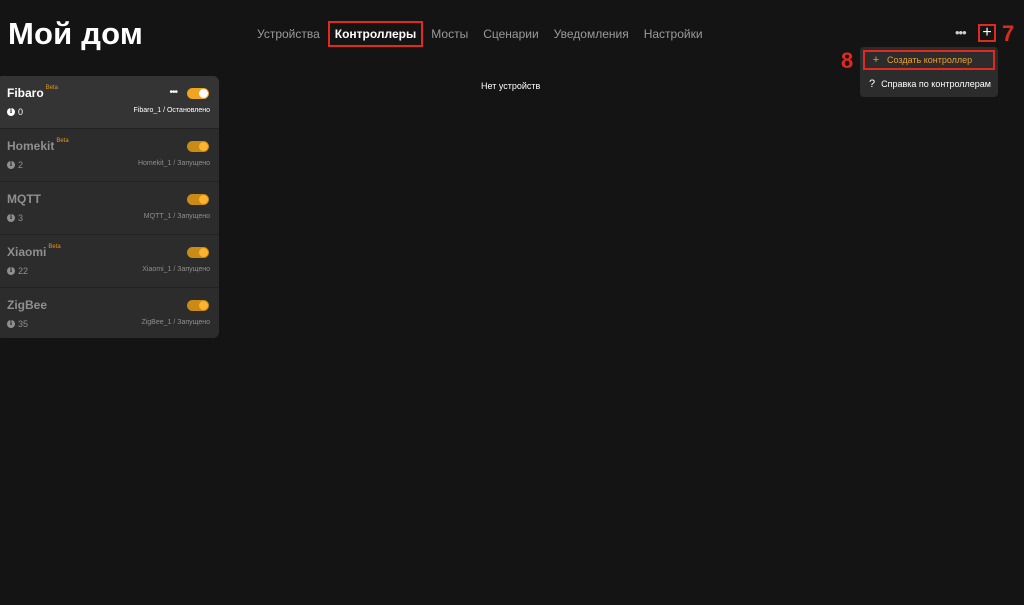 This screenshot has width=1024, height=605. Describe the element at coordinates (171, 110) in the screenshot. I see `controller-status: Fibaro_1 / Остановлено` at that location.